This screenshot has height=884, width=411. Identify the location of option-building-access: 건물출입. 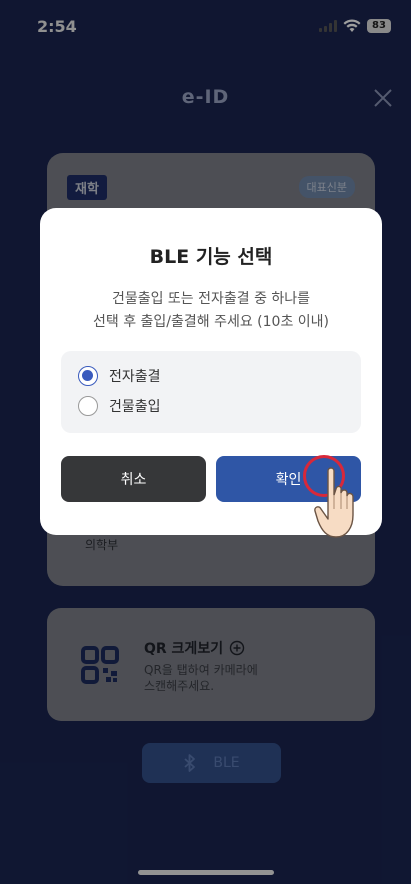
(119, 406).